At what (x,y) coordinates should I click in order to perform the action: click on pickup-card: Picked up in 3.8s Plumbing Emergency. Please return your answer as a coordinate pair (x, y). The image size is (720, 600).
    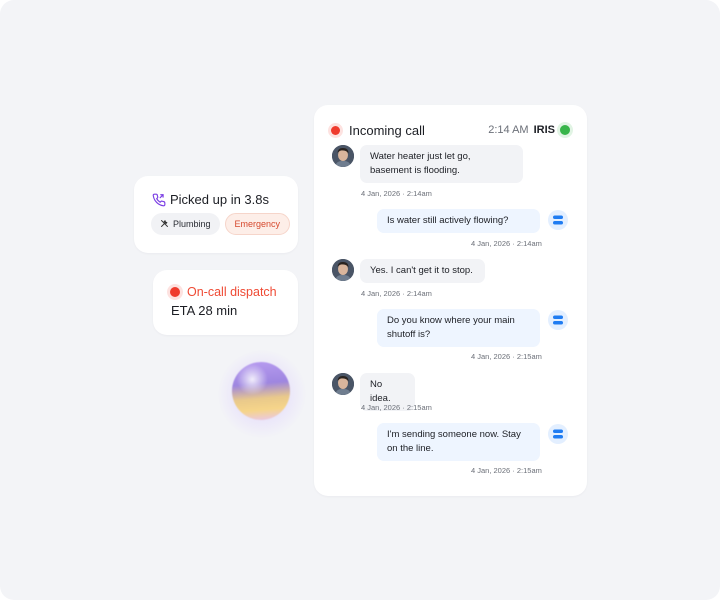
    Looking at the image, I should click on (216, 214).